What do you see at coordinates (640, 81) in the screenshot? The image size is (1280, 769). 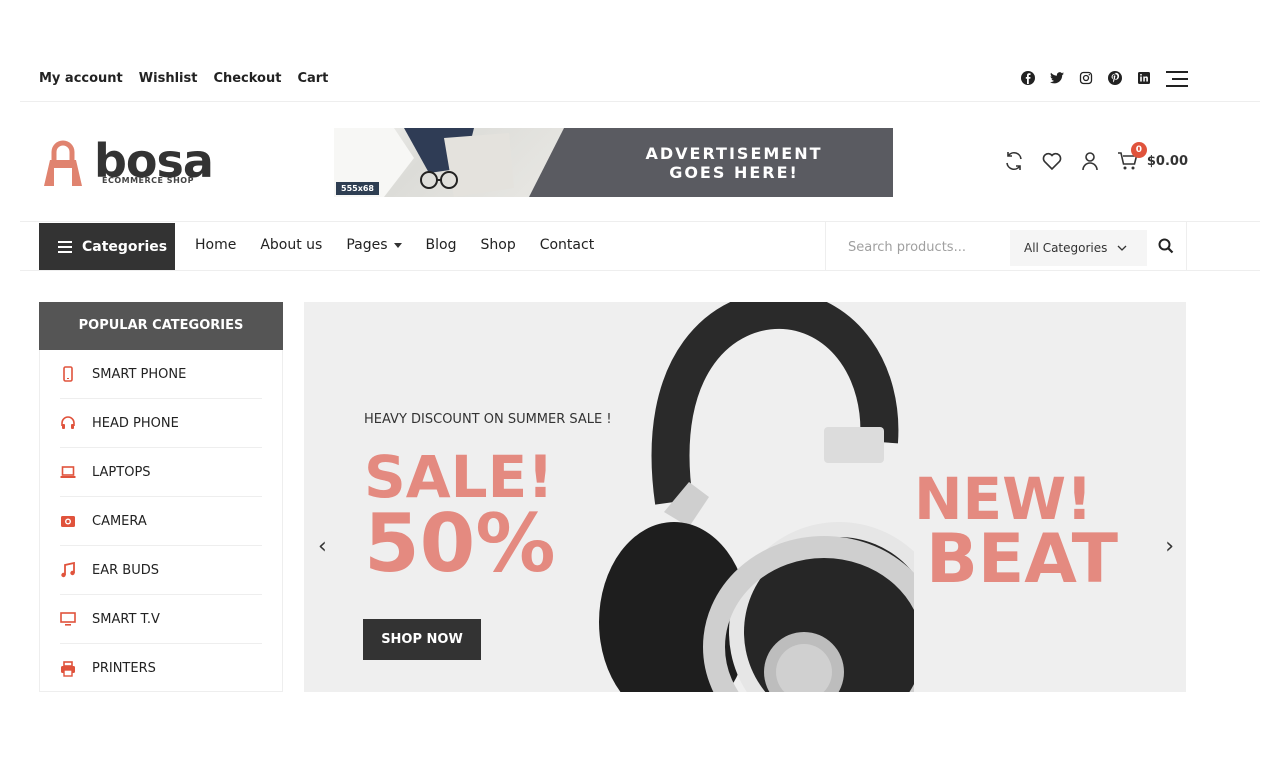 I see `top-bar: My account Wishlist Checkout Cart` at bounding box center [640, 81].